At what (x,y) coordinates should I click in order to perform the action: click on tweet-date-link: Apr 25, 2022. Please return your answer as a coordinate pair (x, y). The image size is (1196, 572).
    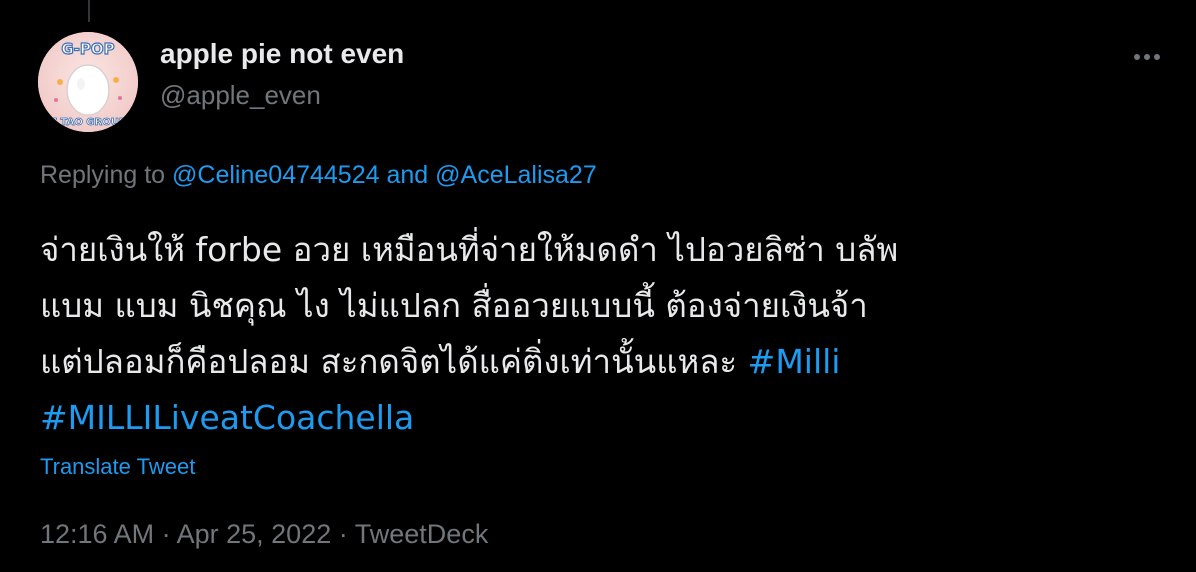
    Looking at the image, I should click on (254, 534).